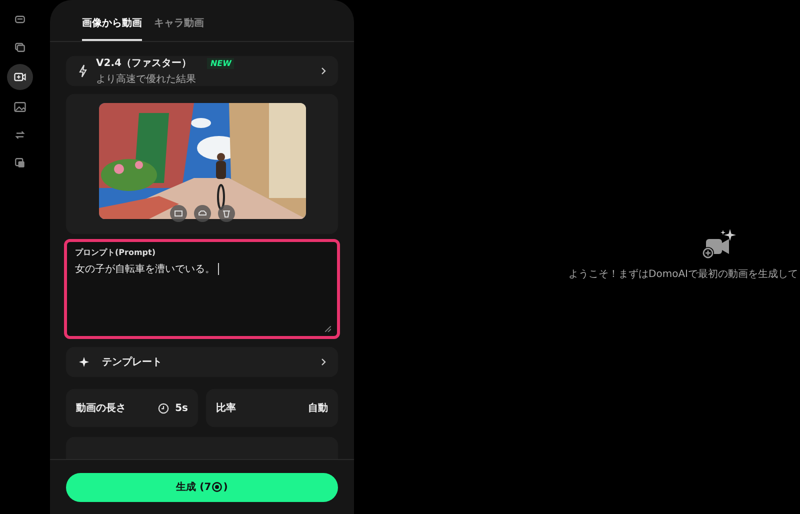  Describe the element at coordinates (272, 408) in the screenshot. I see `setting-selector: 比率 自動` at that location.